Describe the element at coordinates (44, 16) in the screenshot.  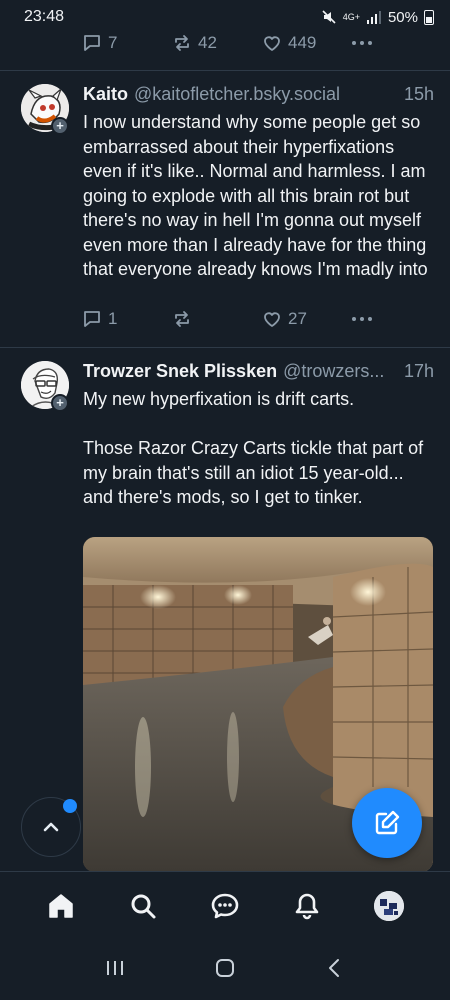
I see `status-time: 23:48` at that location.